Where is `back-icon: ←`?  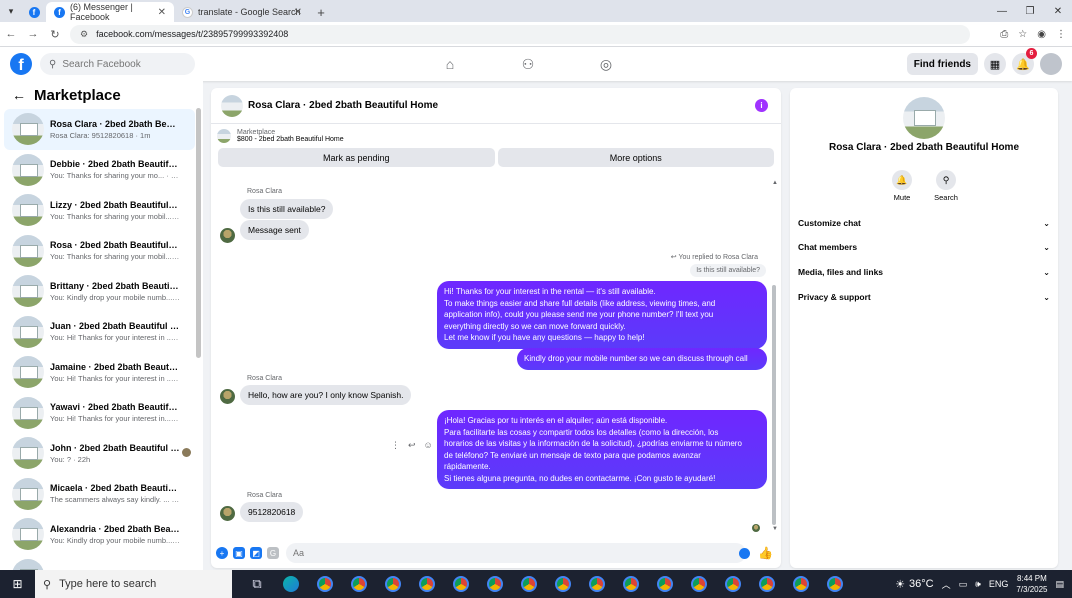
back-icon: ← is located at coordinates (11, 34).